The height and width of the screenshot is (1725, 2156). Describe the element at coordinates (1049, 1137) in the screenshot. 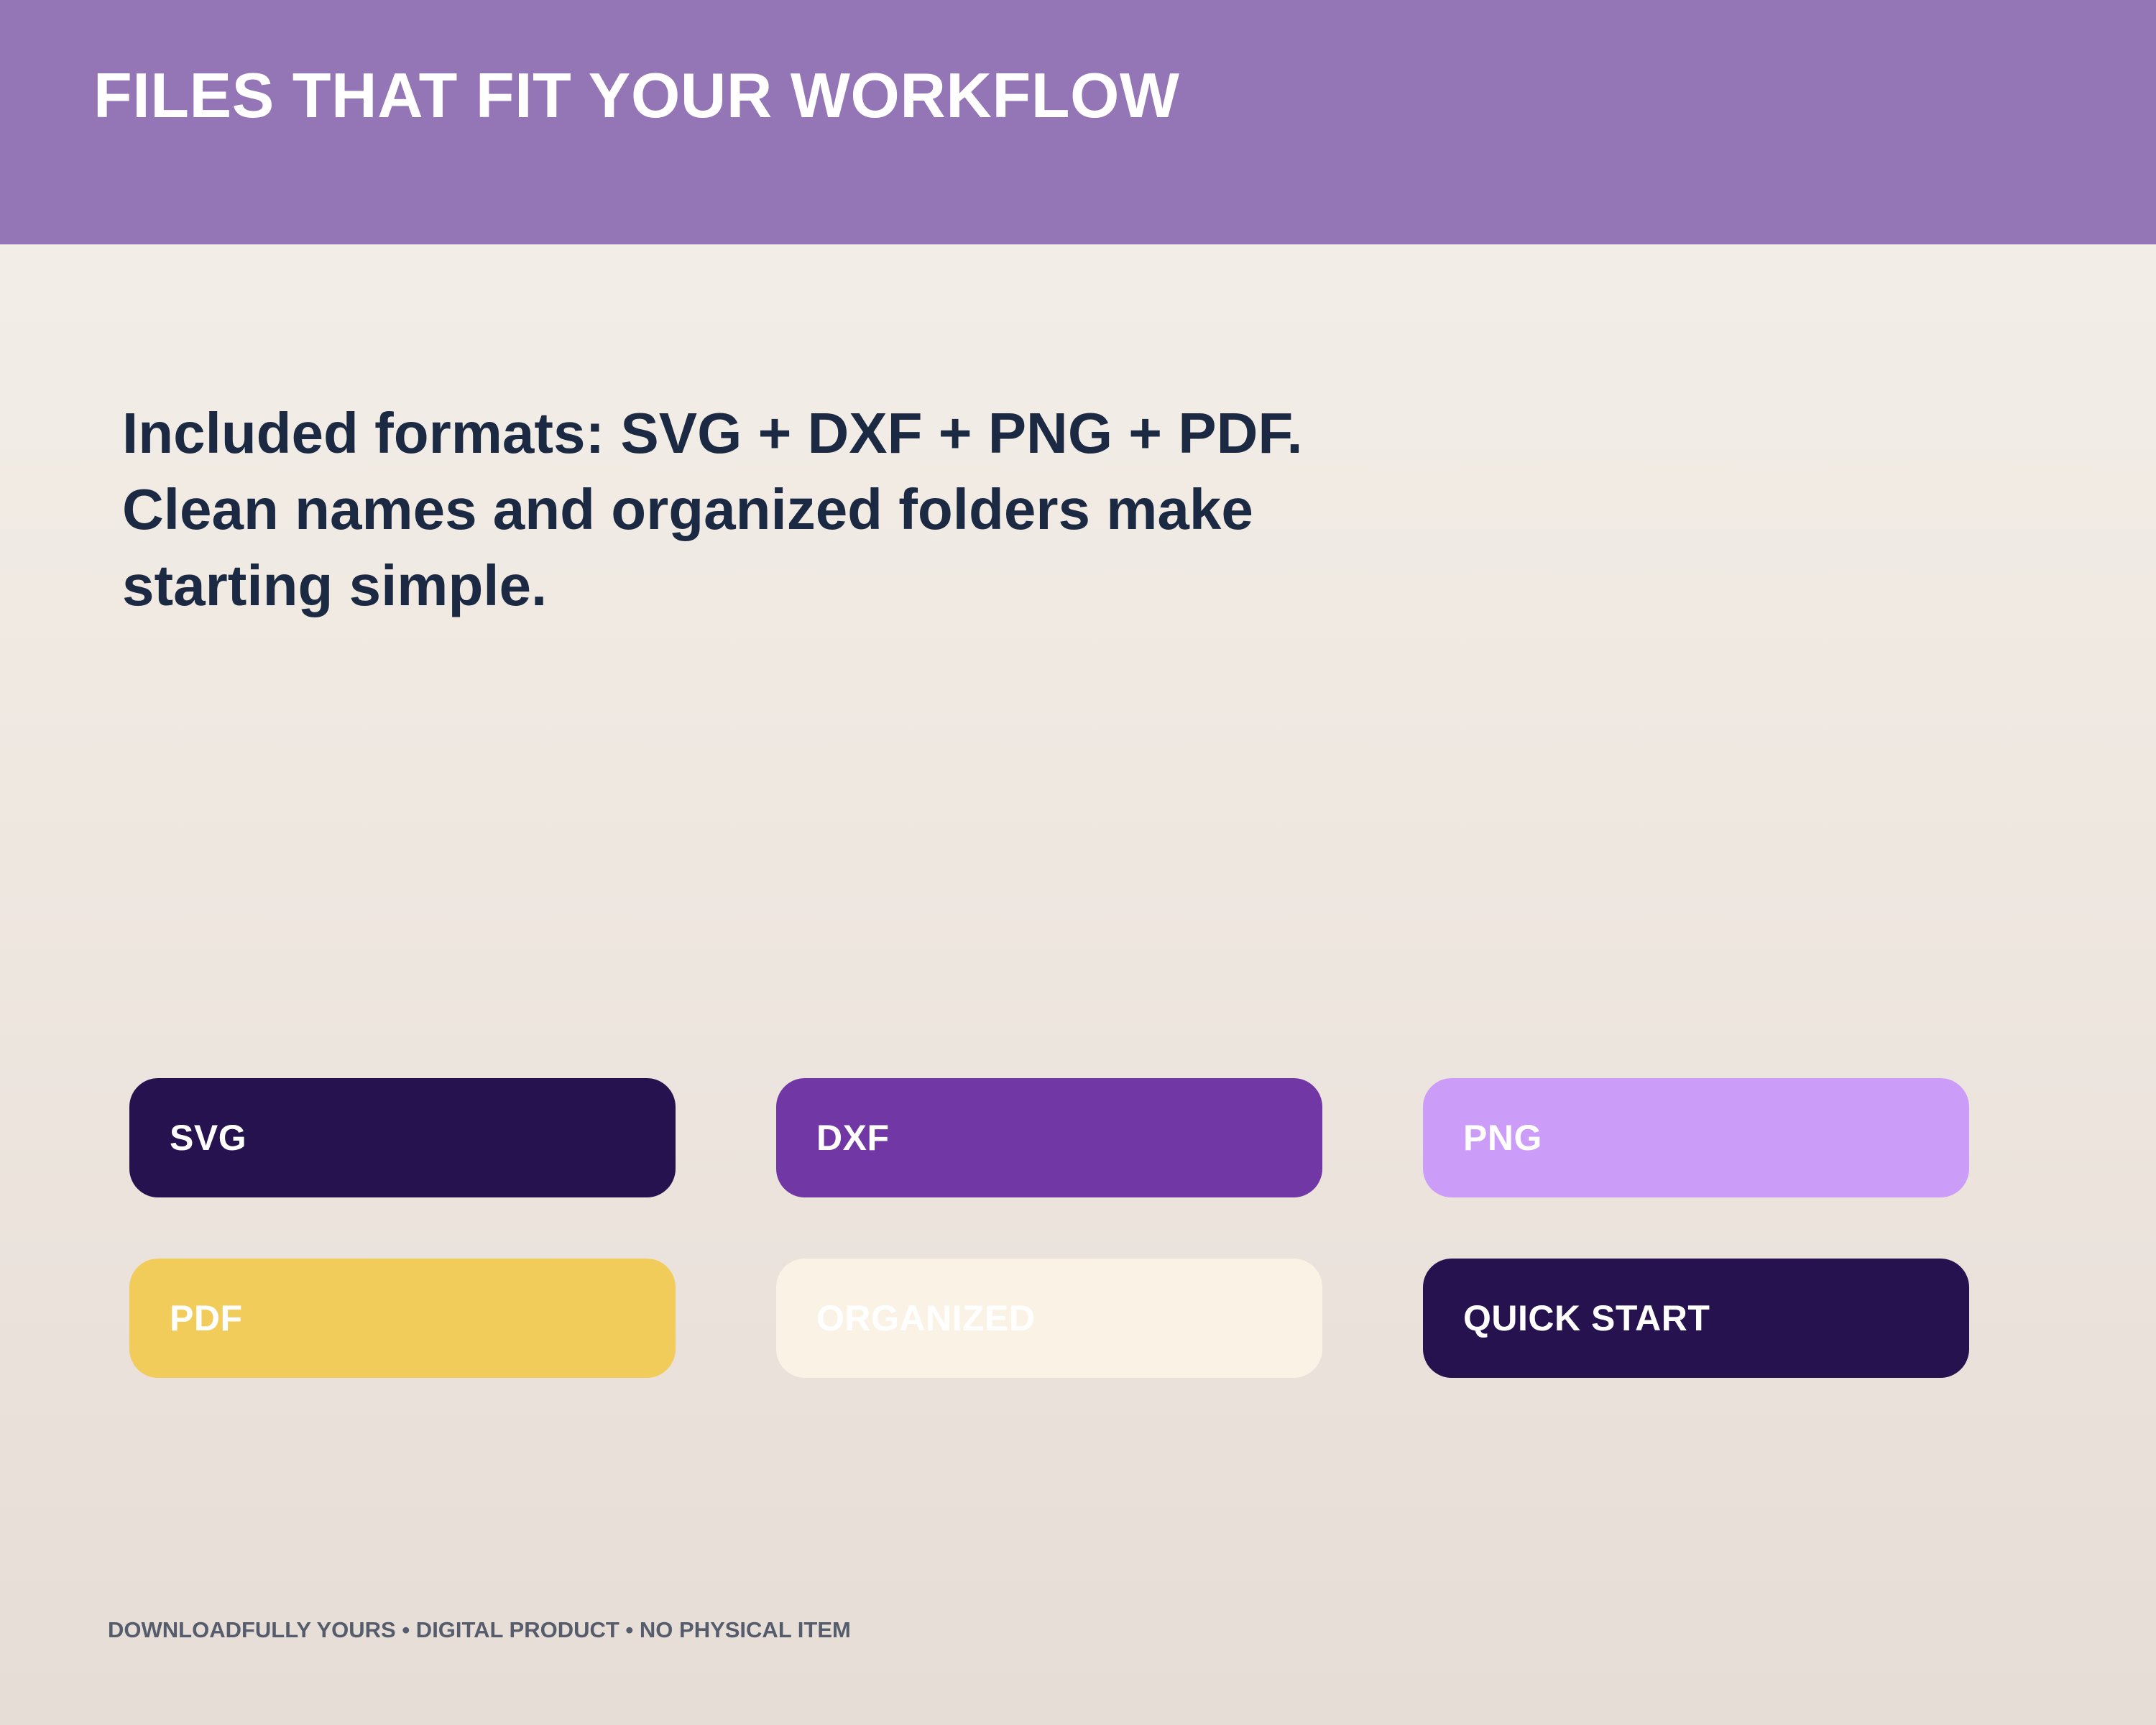

I see `tag-dxf: DXF` at that location.